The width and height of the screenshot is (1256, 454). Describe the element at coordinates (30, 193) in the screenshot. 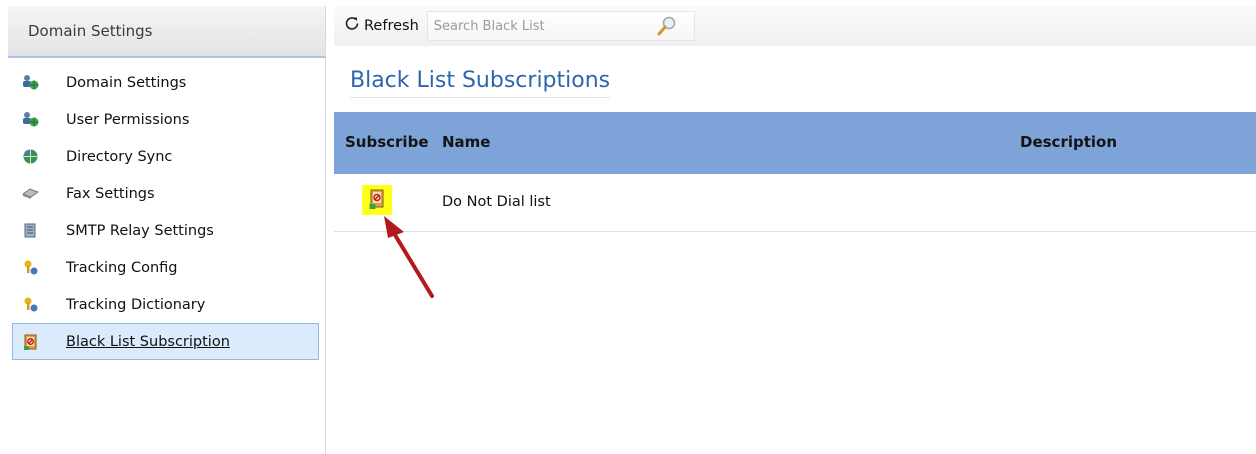

I see `fax-icon` at that location.